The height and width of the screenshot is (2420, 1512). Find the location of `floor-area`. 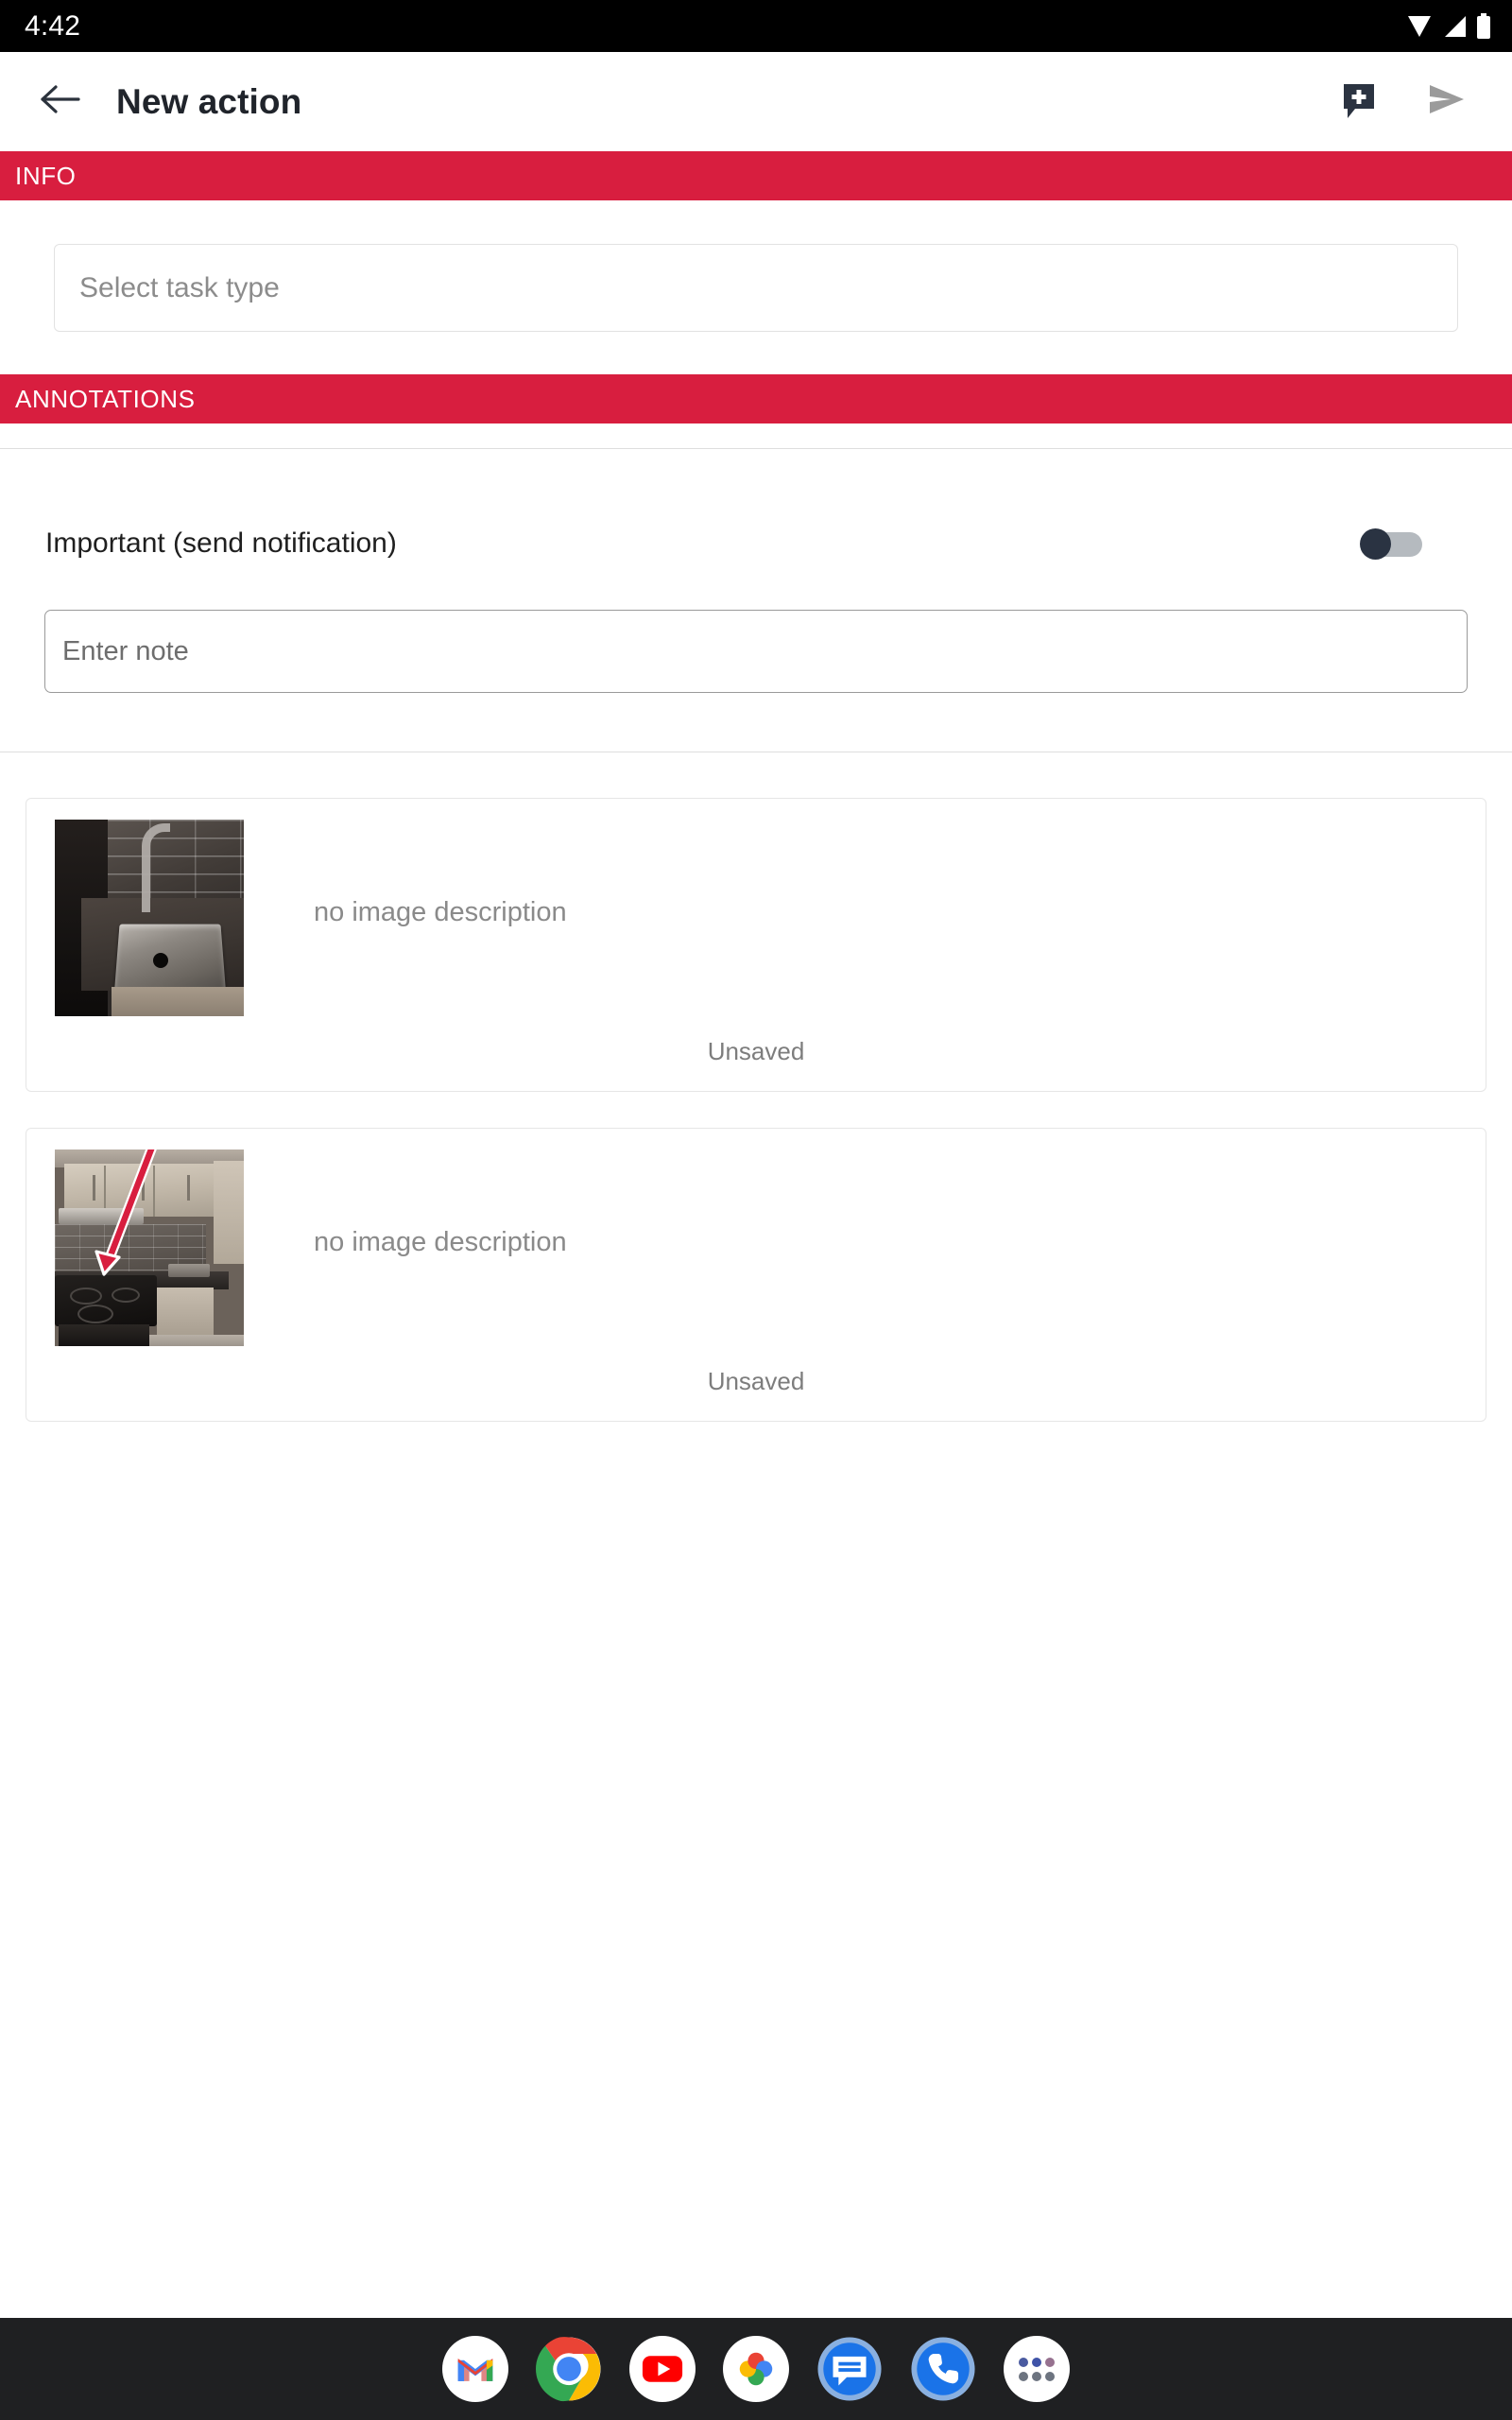

floor-area is located at coordinates (178, 1001).